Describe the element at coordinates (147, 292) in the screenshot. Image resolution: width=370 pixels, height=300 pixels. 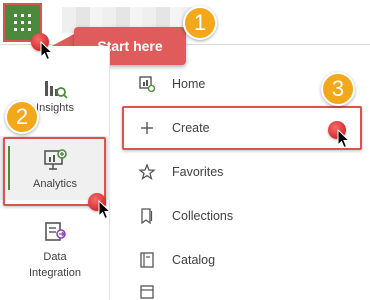
I see `table-icon` at that location.